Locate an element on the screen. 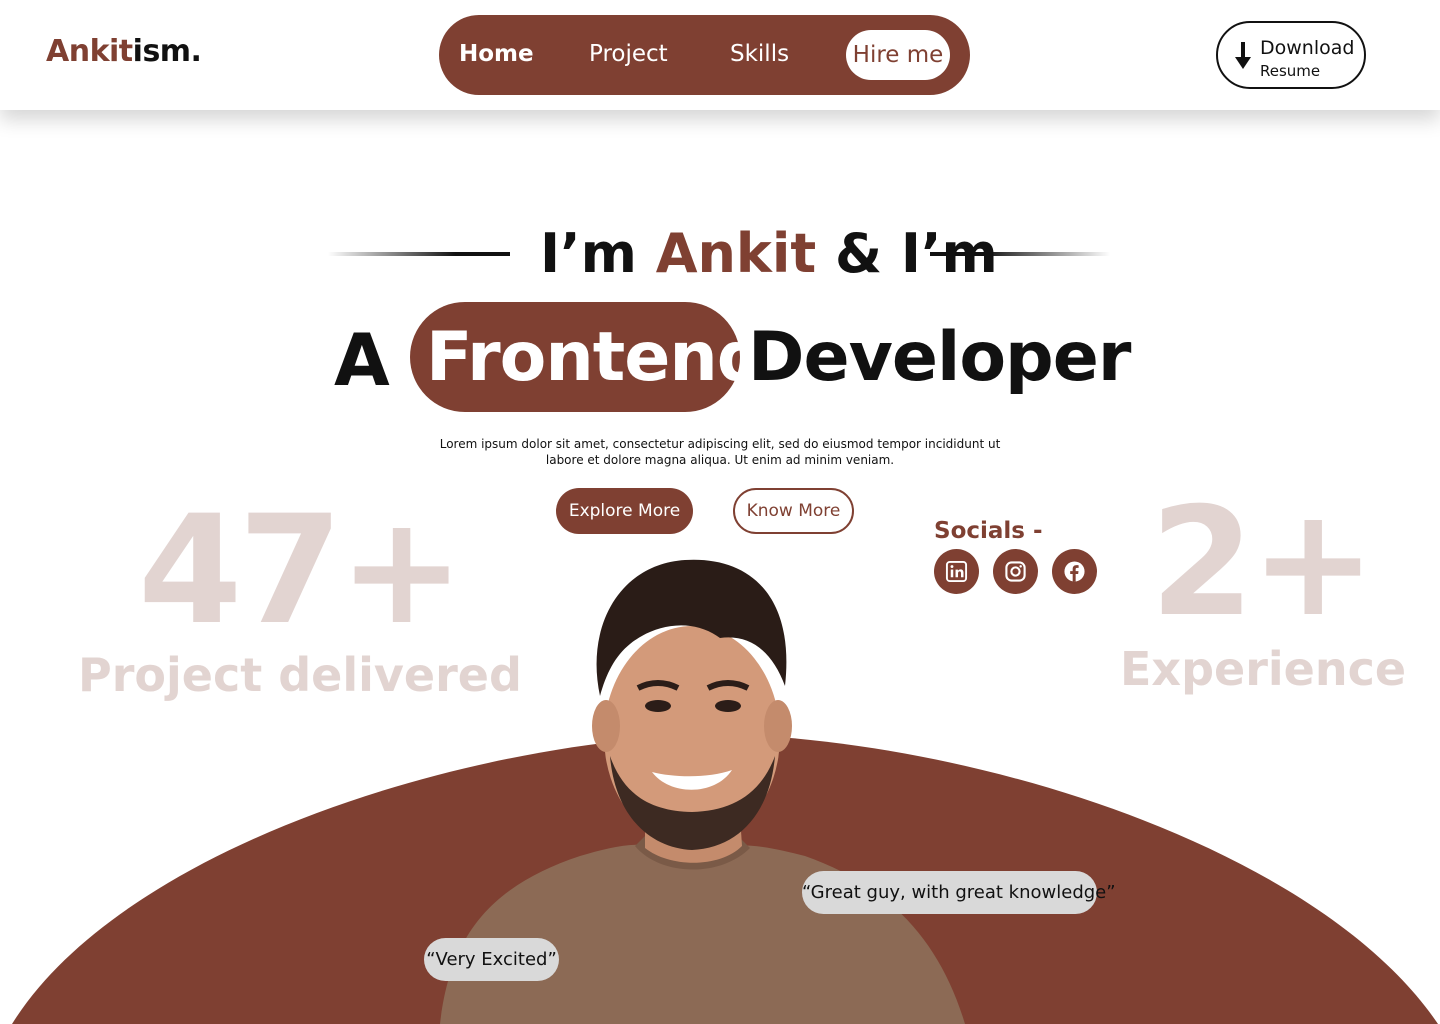 This screenshot has height=1024, width=1440. logo-brand-text: Ankit is located at coordinates (89, 51).